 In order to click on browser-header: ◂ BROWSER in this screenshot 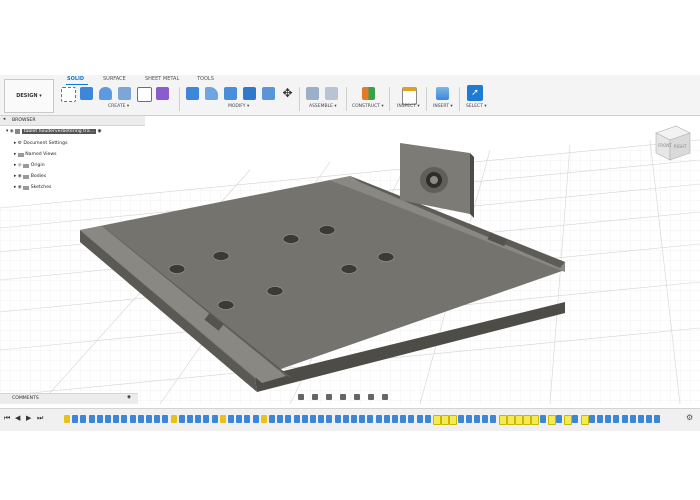, I will do `click(72, 121)`.